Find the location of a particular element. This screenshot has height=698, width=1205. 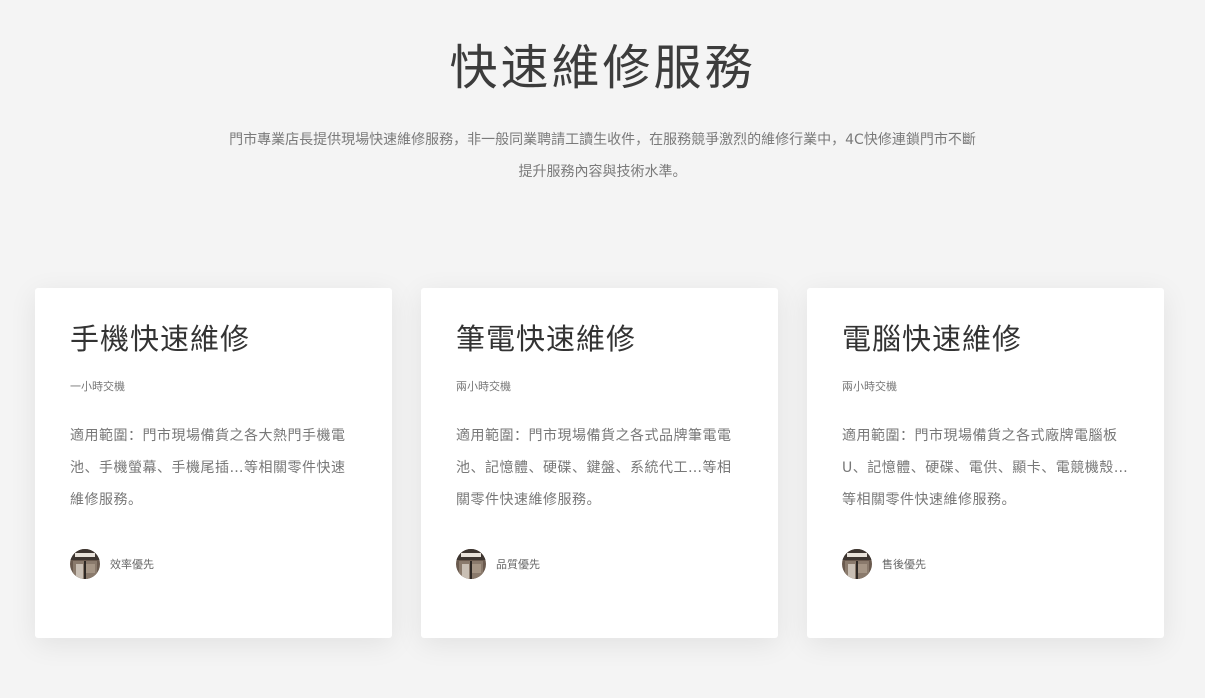

card-footer-label: 效率優先 is located at coordinates (132, 564).